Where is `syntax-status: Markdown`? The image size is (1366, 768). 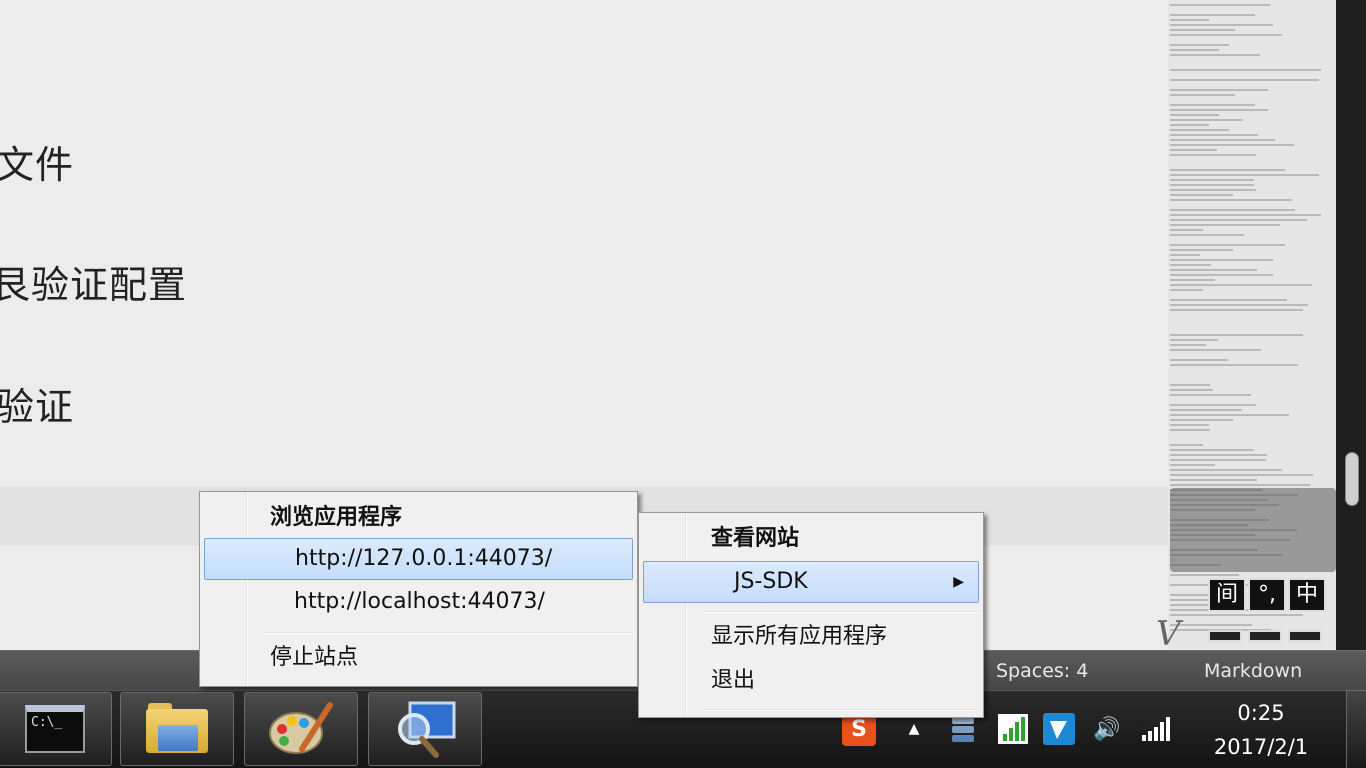 syntax-status: Markdown is located at coordinates (1253, 671).